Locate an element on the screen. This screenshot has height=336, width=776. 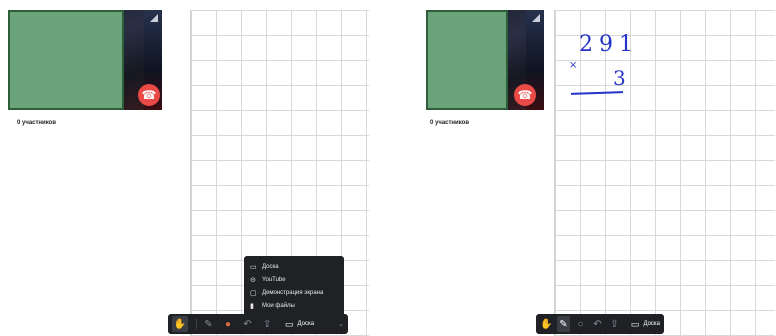
color-picker-button: ○ is located at coordinates (580, 324).